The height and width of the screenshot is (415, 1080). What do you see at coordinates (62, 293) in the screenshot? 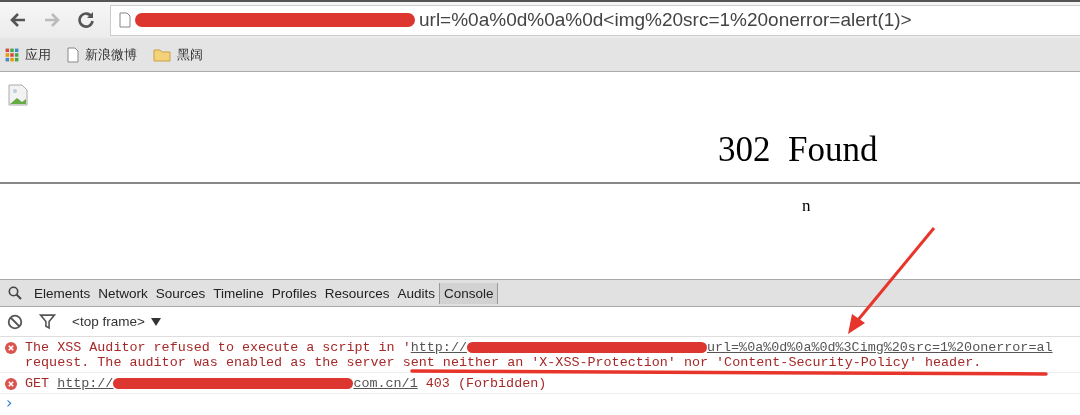
I see `devtools-tab: Elements` at bounding box center [62, 293].